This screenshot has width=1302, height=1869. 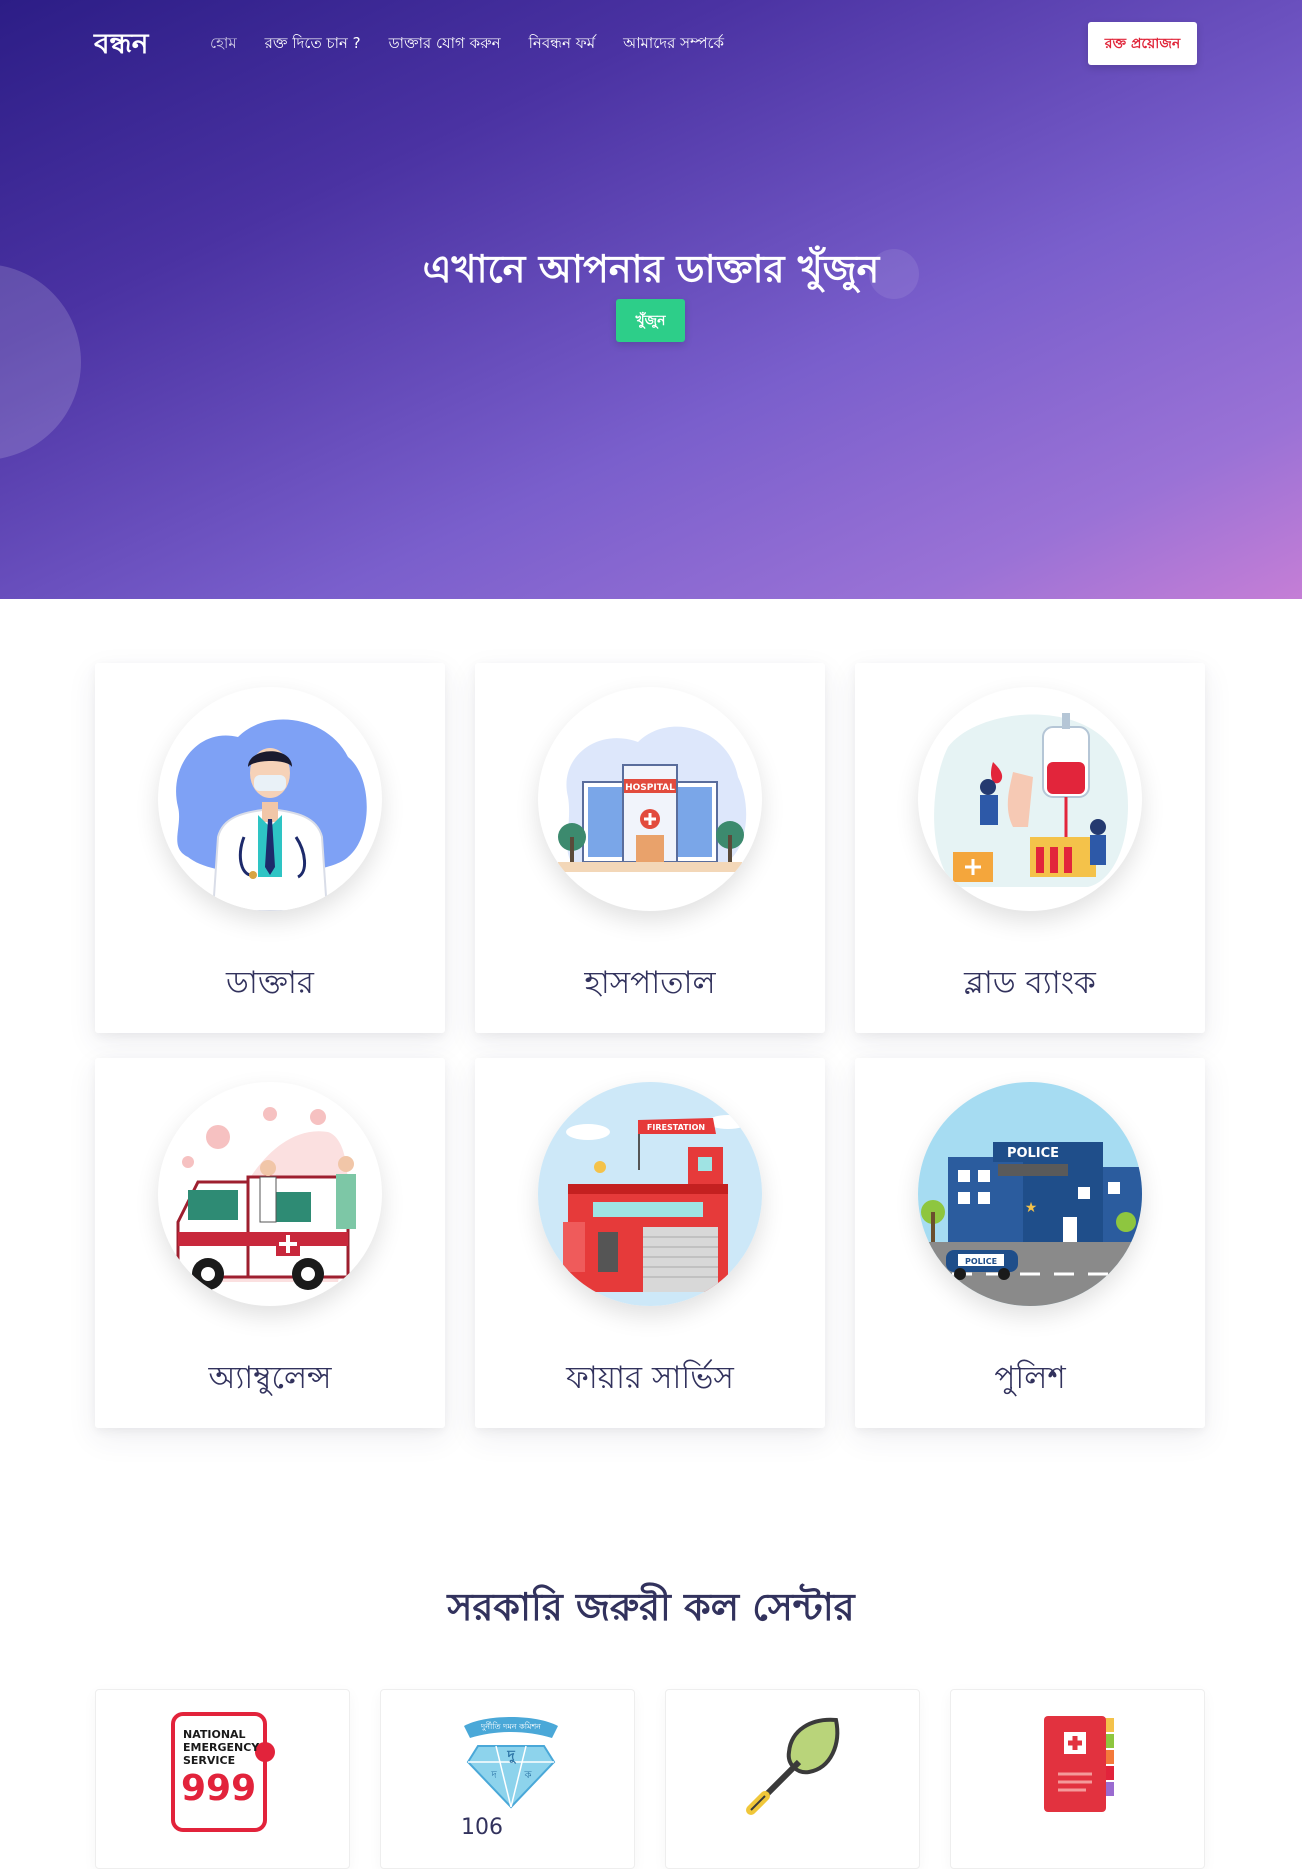 I want to click on hero-title: এখানে আপনার ডাক্তার খুঁজুন, so click(x=651, y=268).